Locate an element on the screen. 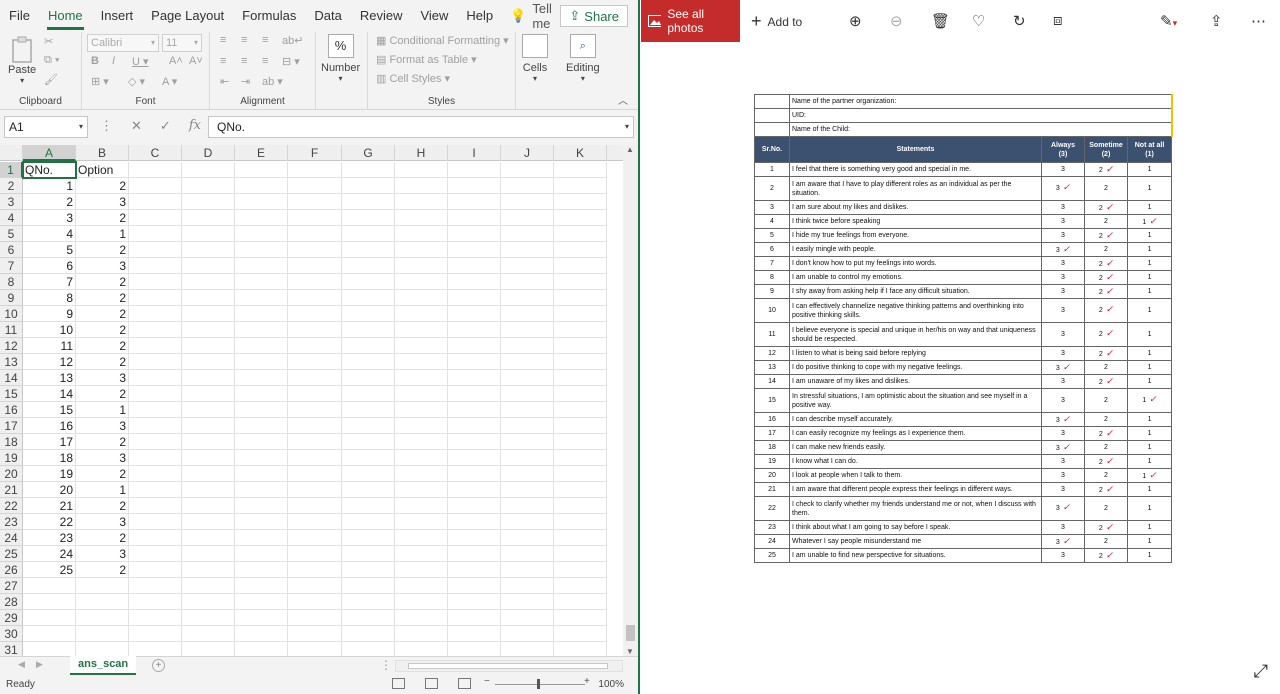 The height and width of the screenshot is (694, 1280). format-painter-icon: 🖌 is located at coordinates (51, 79).